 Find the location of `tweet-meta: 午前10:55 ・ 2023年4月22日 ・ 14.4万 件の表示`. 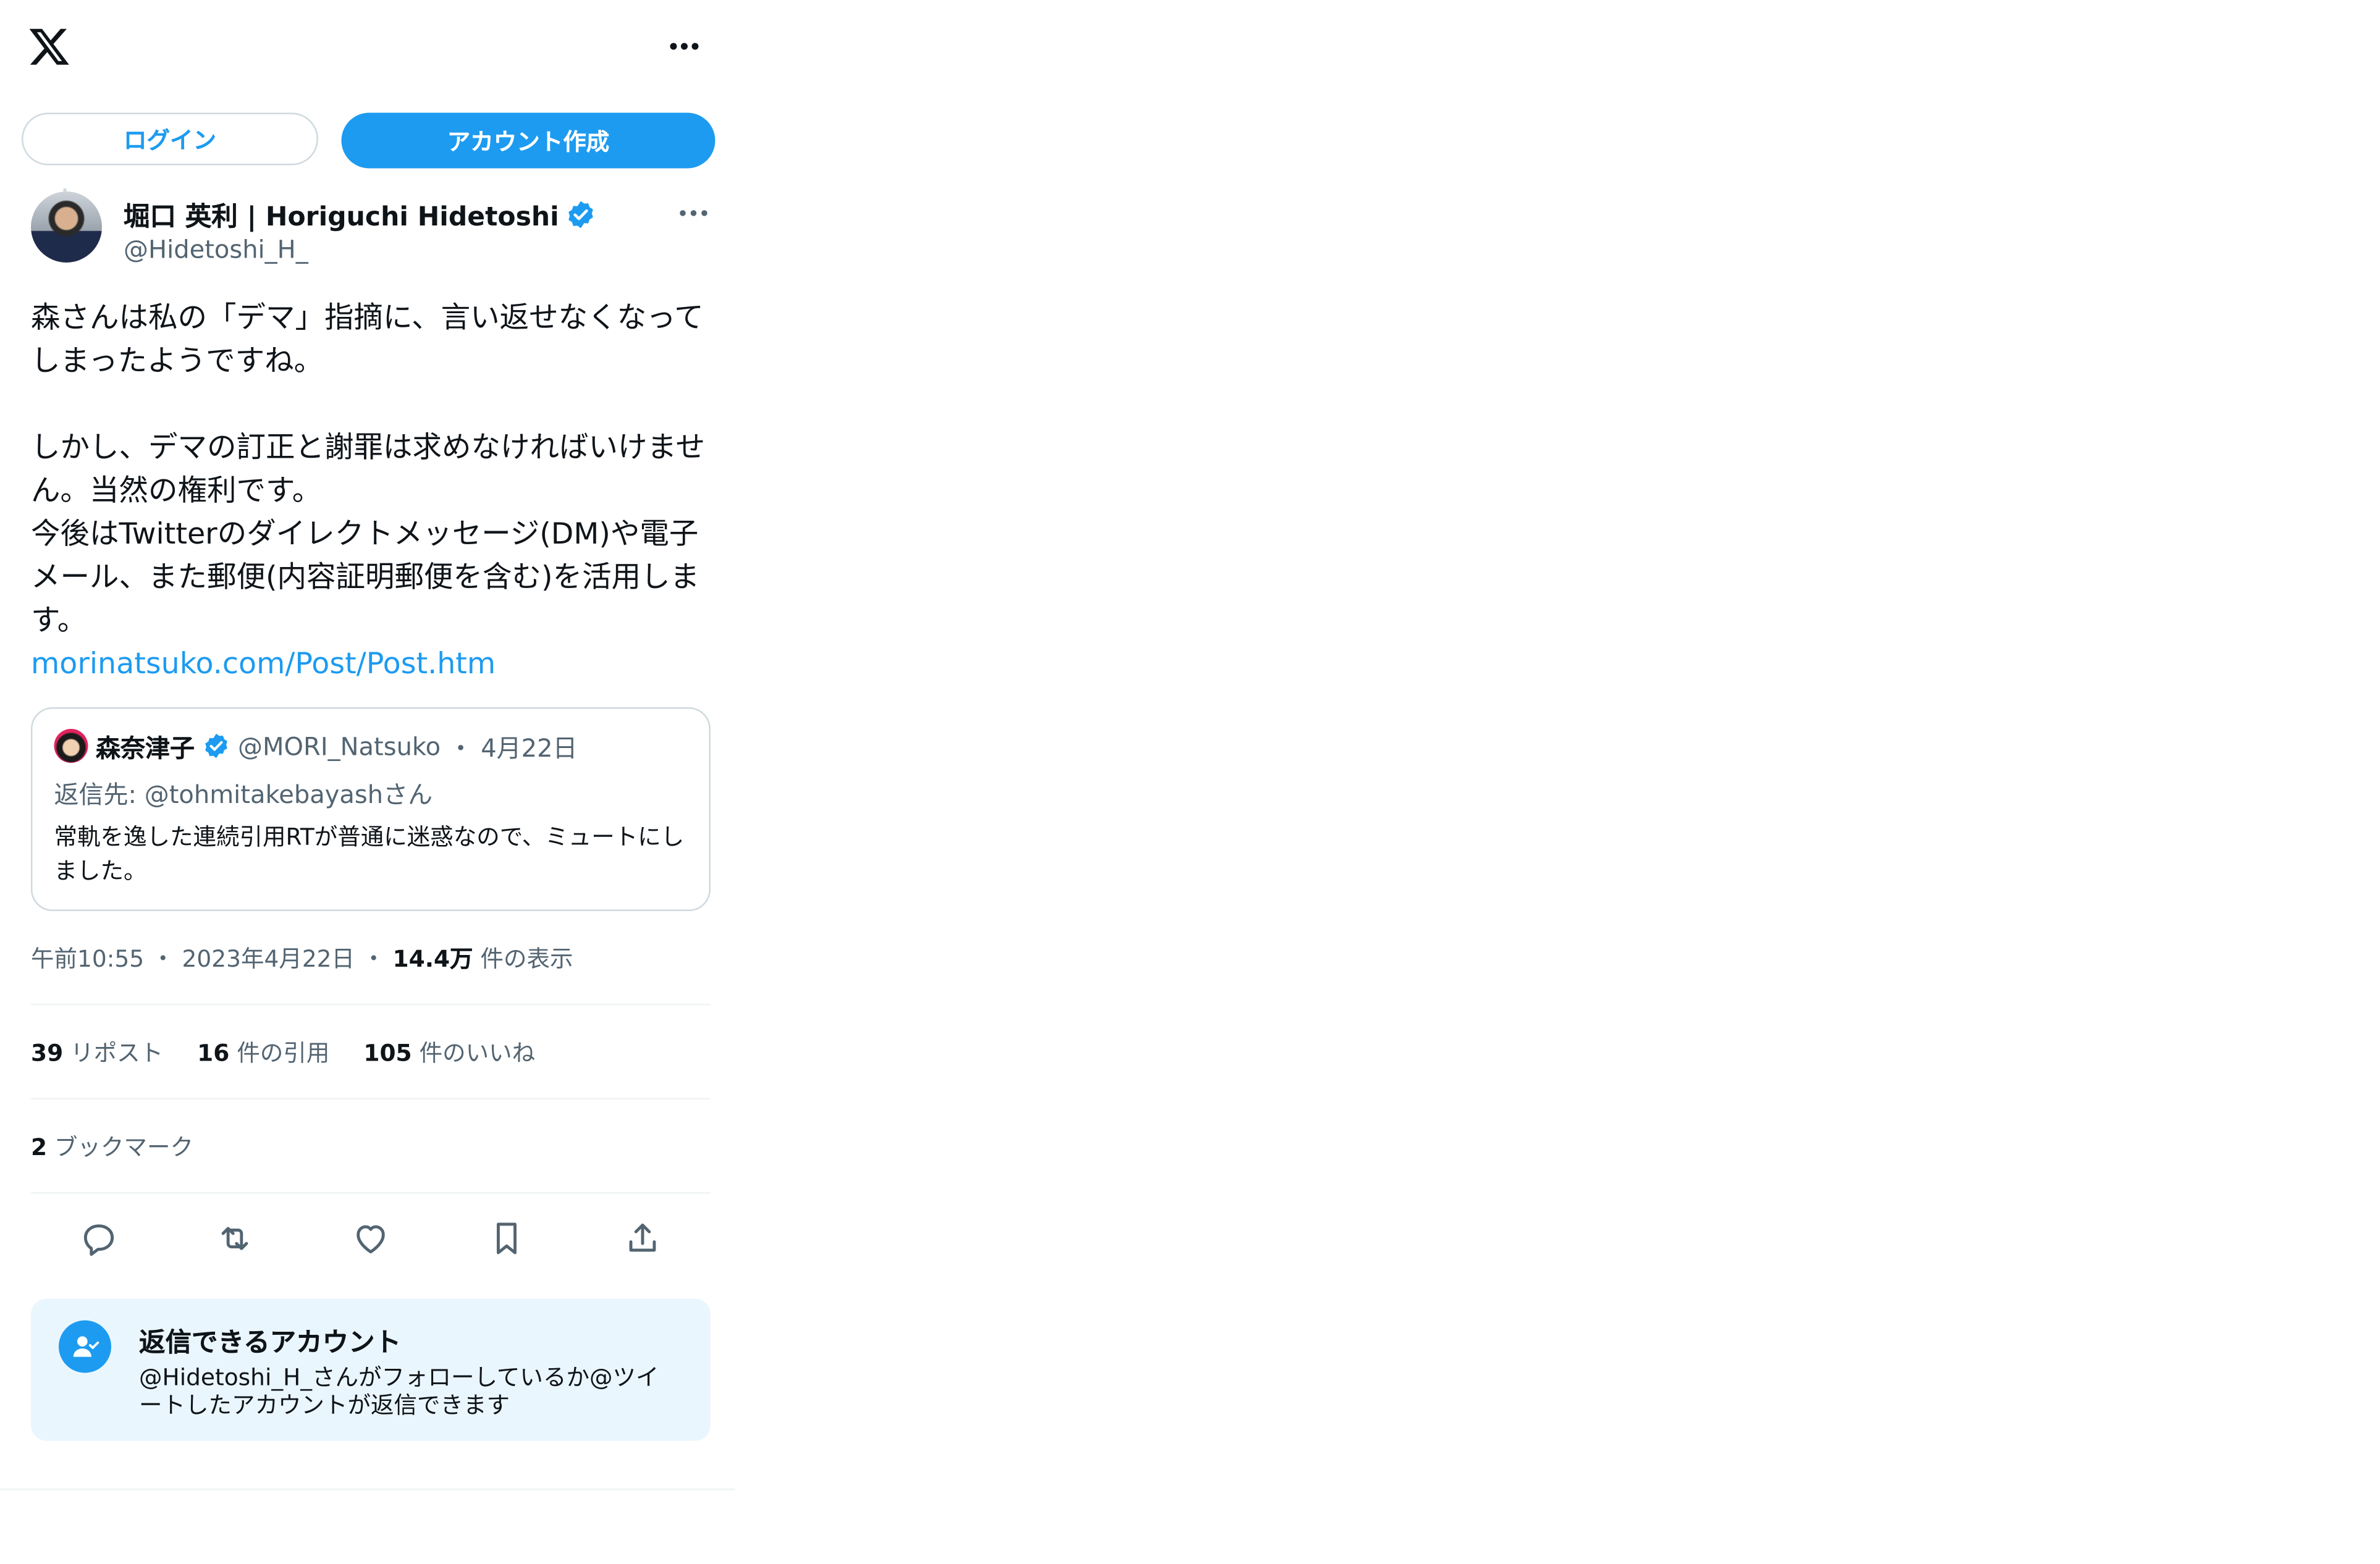

tweet-meta: 午前10:55 ・ 2023年4月22日 ・ 14.4万 件の表示 is located at coordinates (371, 960).